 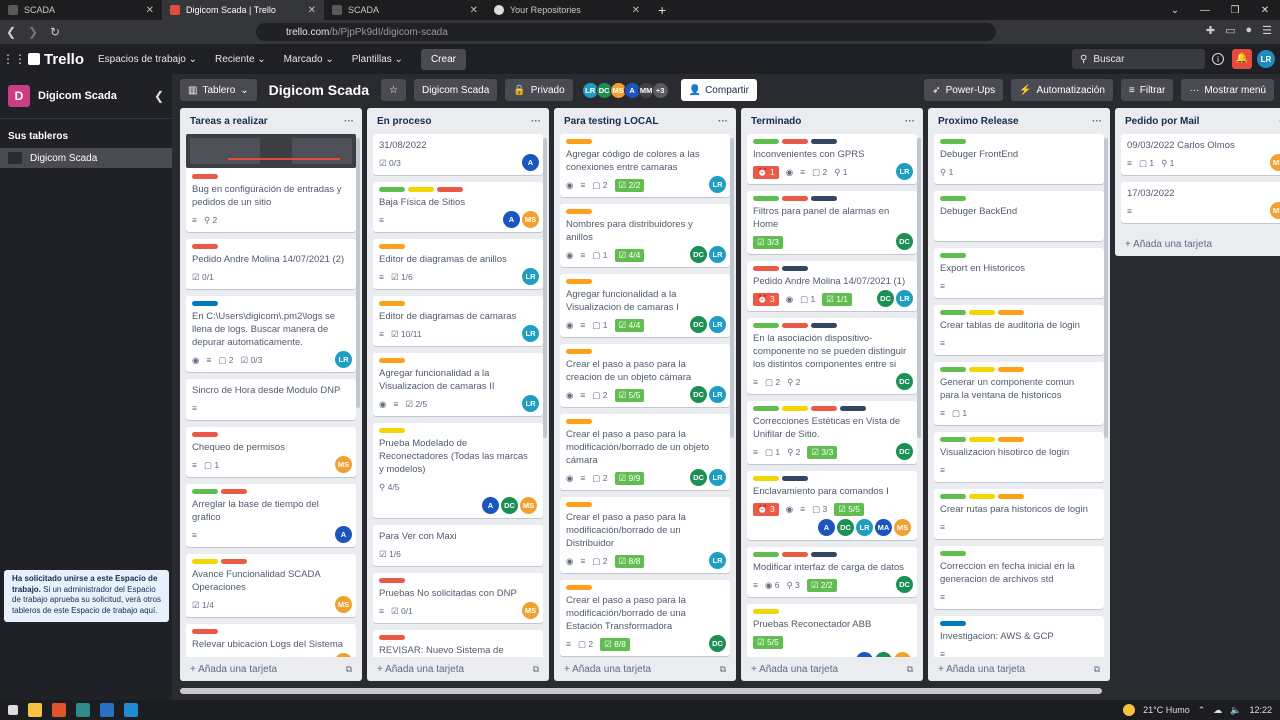 What do you see at coordinates (218, 90) in the screenshot?
I see `view-switcher-button: ▥ Tablero ⌄` at bounding box center [218, 90].